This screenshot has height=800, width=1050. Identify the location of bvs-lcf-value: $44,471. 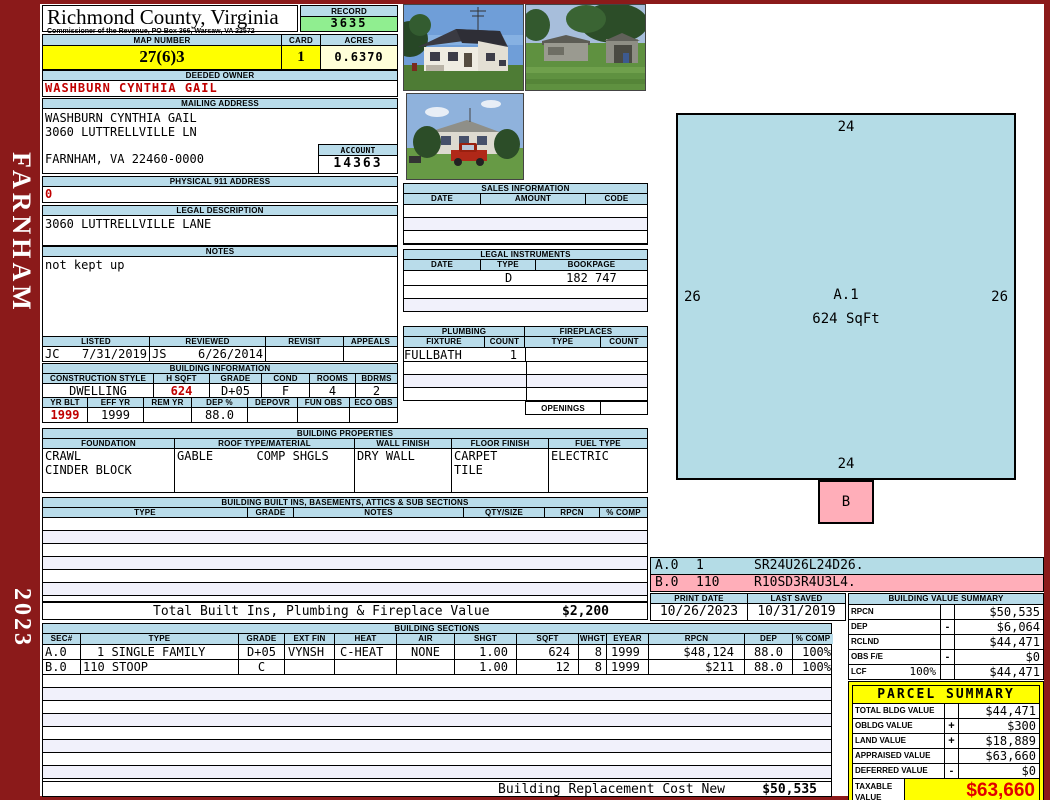
(1014, 672).